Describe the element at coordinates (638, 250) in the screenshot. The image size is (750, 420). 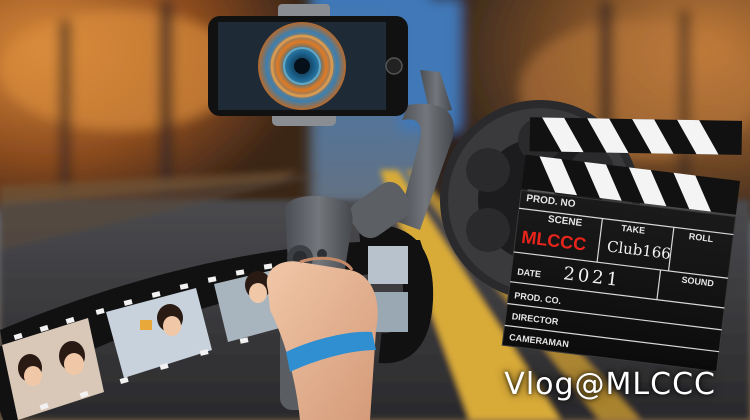
I see `take-value: Club166` at that location.